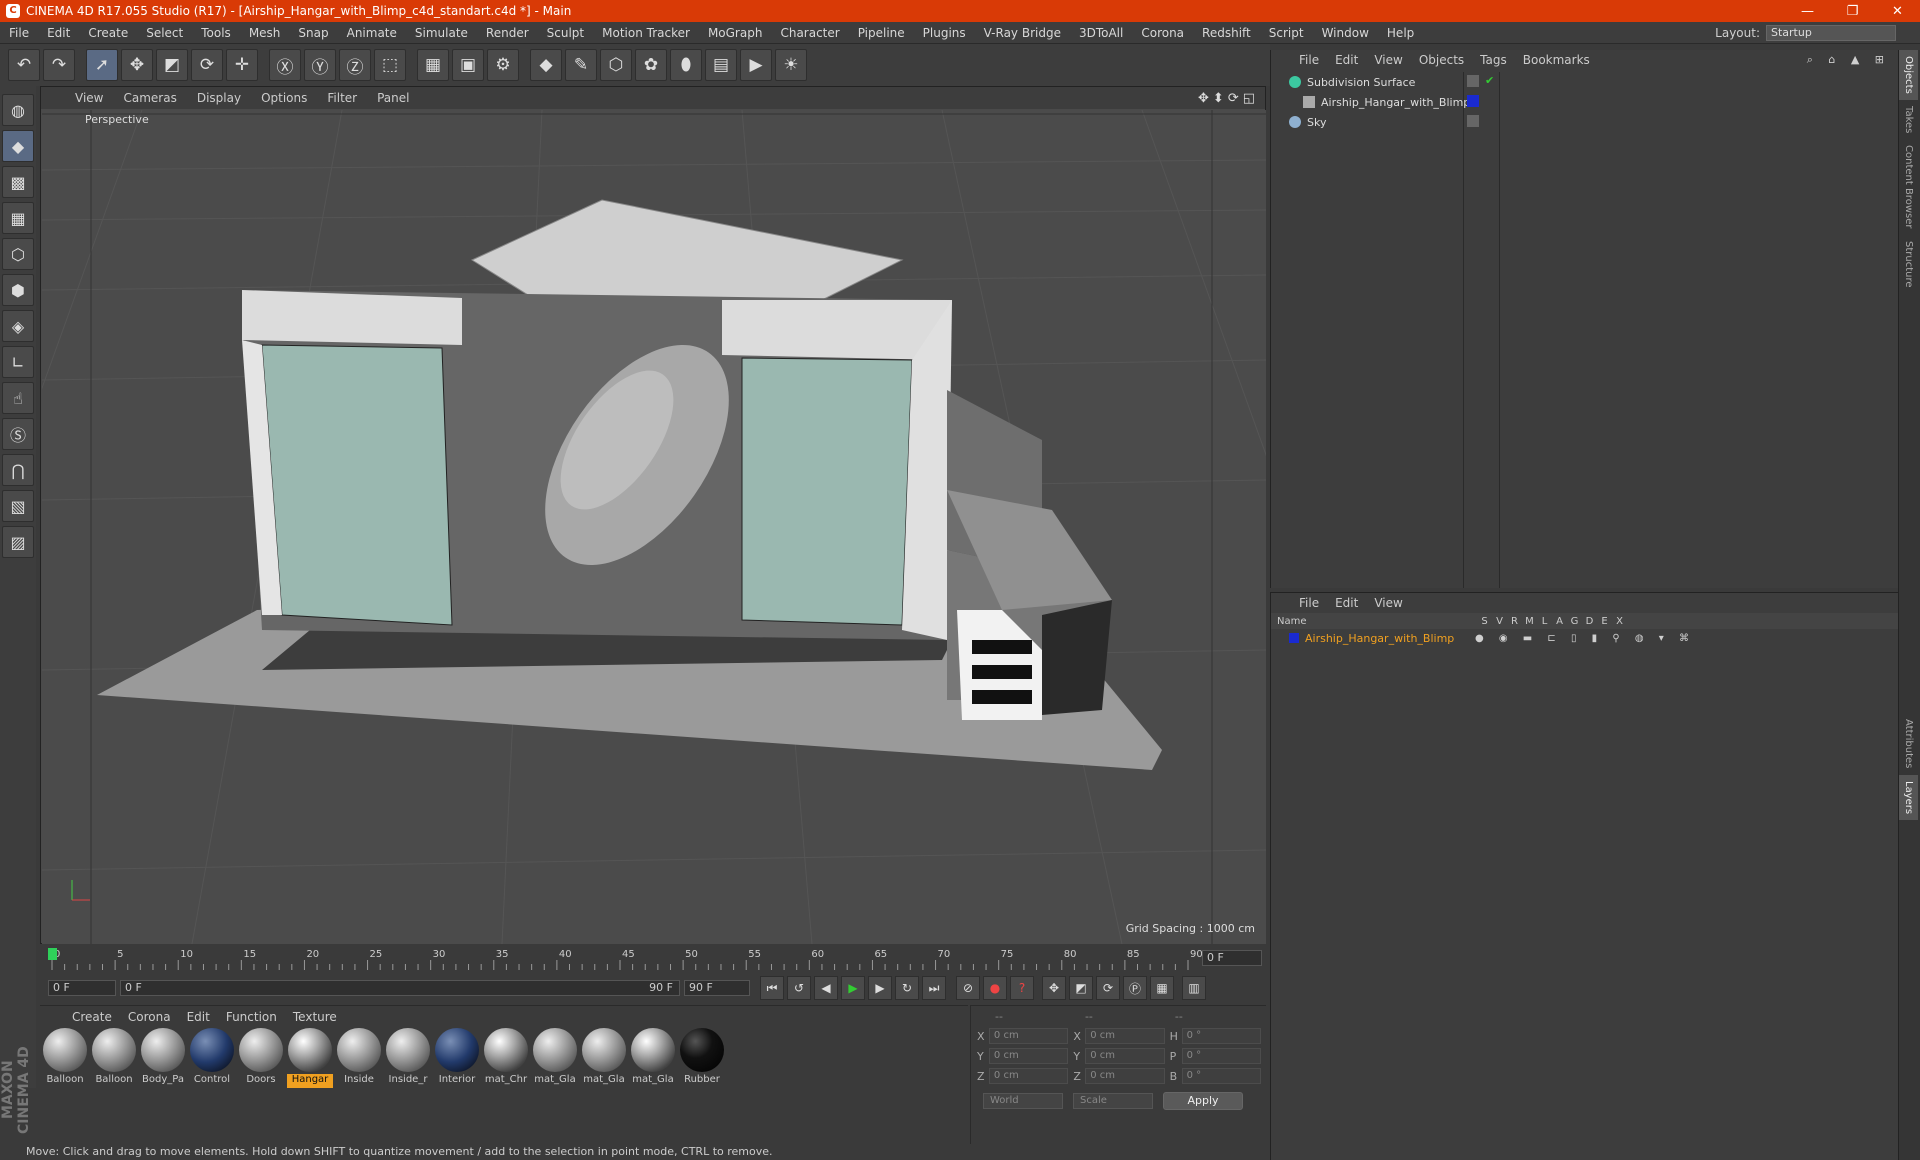 The height and width of the screenshot is (1160, 1920). I want to click on pen-spline-icon: ✎, so click(581, 65).